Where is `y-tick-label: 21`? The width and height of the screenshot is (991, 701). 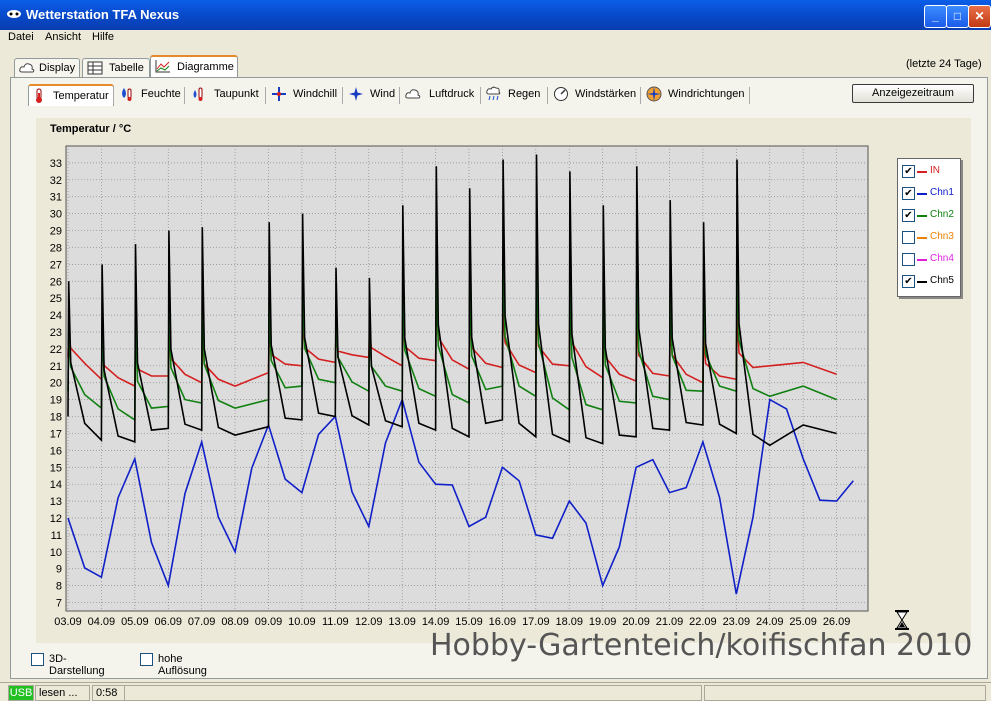
y-tick-label: 21 is located at coordinates (56, 367).